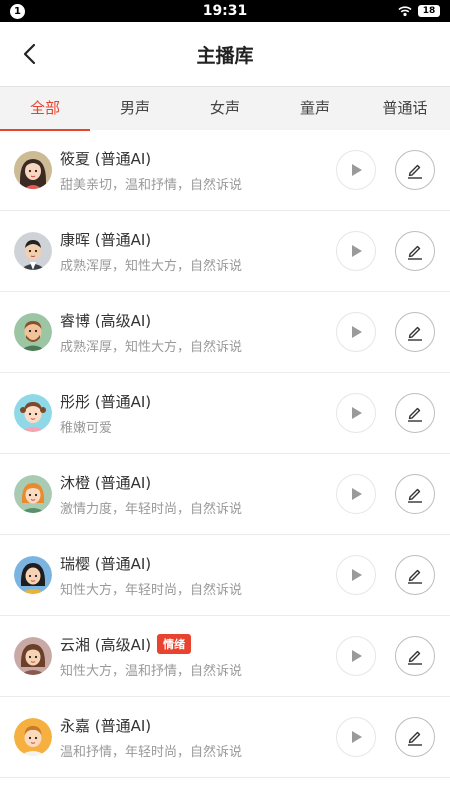  Describe the element at coordinates (135, 108) in the screenshot. I see `tab-male: 男声` at that location.